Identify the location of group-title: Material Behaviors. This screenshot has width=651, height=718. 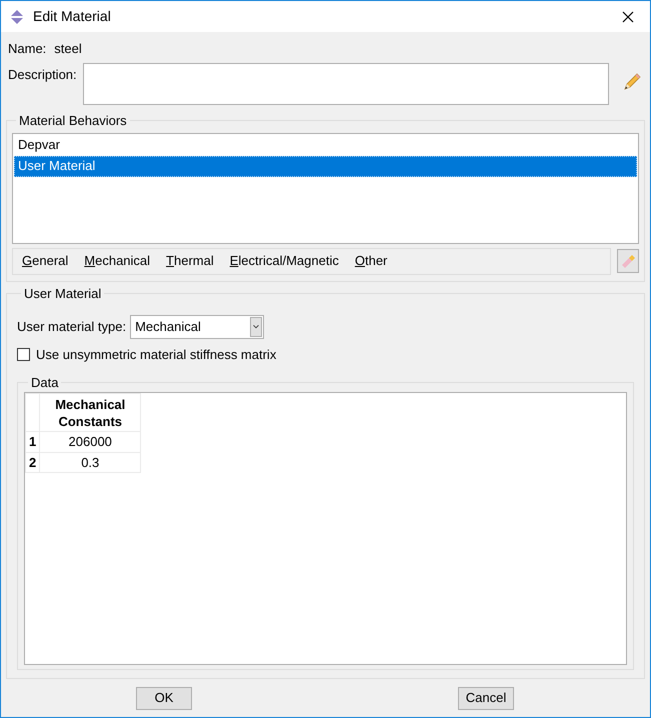
(73, 121).